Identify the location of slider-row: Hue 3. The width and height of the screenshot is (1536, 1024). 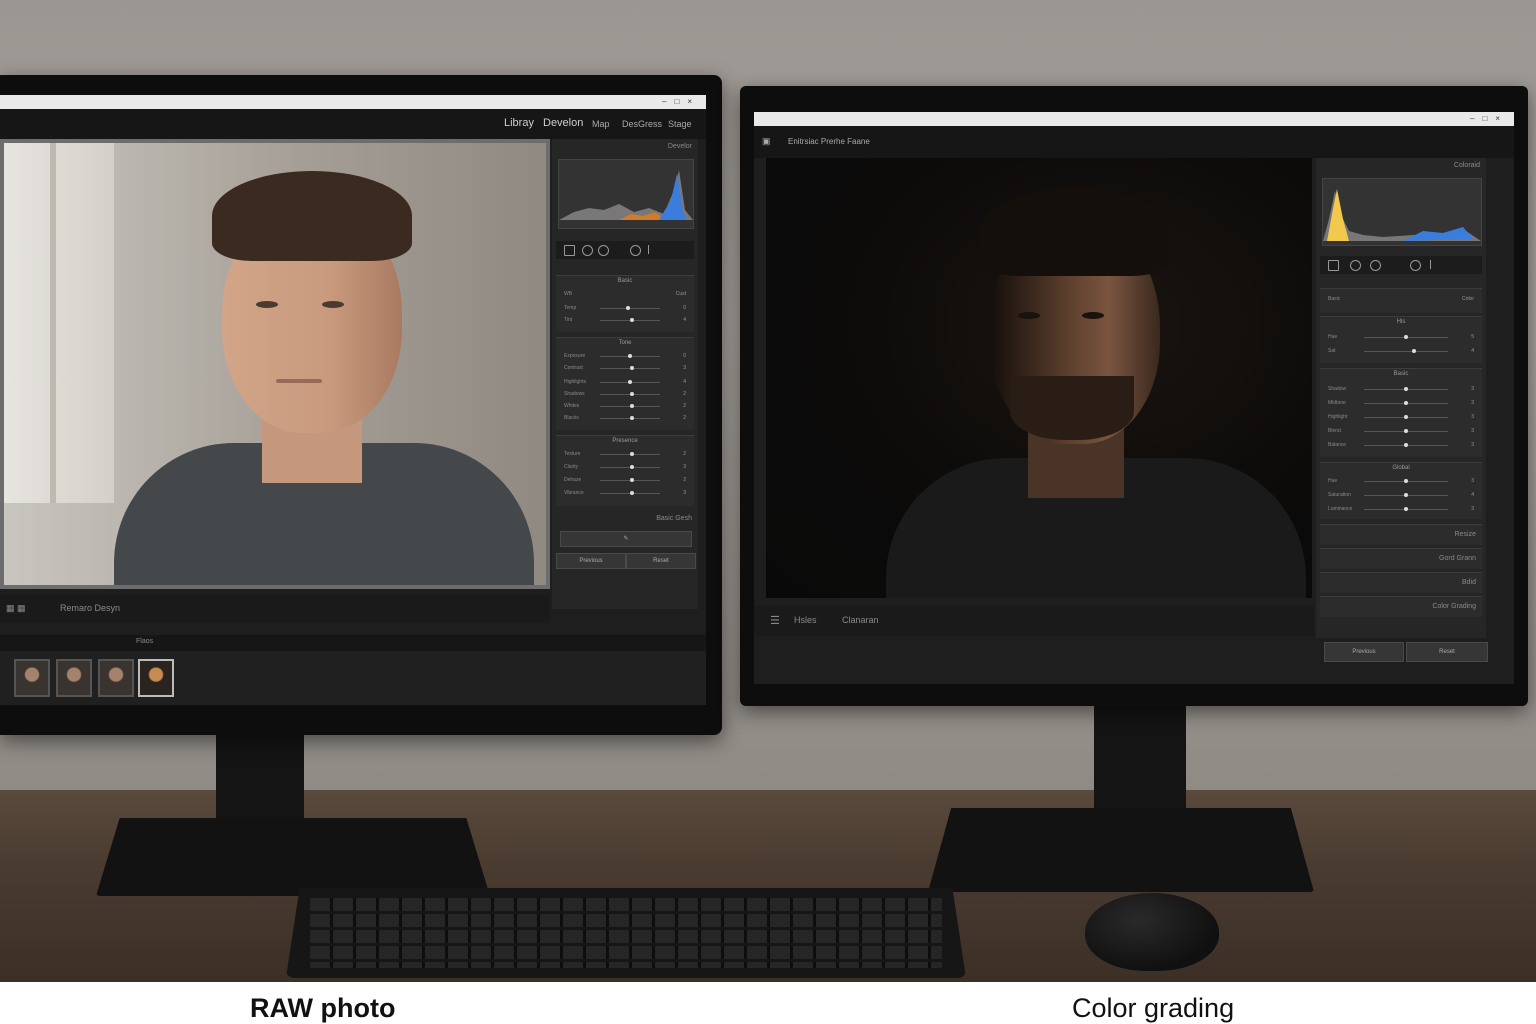
(1401, 482).